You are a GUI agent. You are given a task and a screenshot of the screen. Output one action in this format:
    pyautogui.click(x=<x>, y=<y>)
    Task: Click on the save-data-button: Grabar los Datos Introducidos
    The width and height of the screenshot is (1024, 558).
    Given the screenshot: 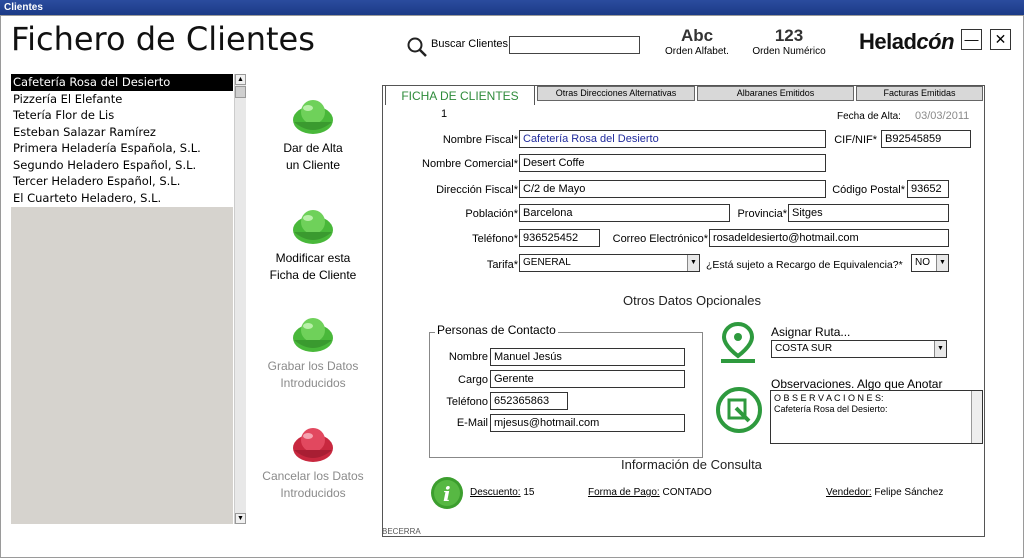 What is the action you would take?
    pyautogui.click(x=313, y=354)
    